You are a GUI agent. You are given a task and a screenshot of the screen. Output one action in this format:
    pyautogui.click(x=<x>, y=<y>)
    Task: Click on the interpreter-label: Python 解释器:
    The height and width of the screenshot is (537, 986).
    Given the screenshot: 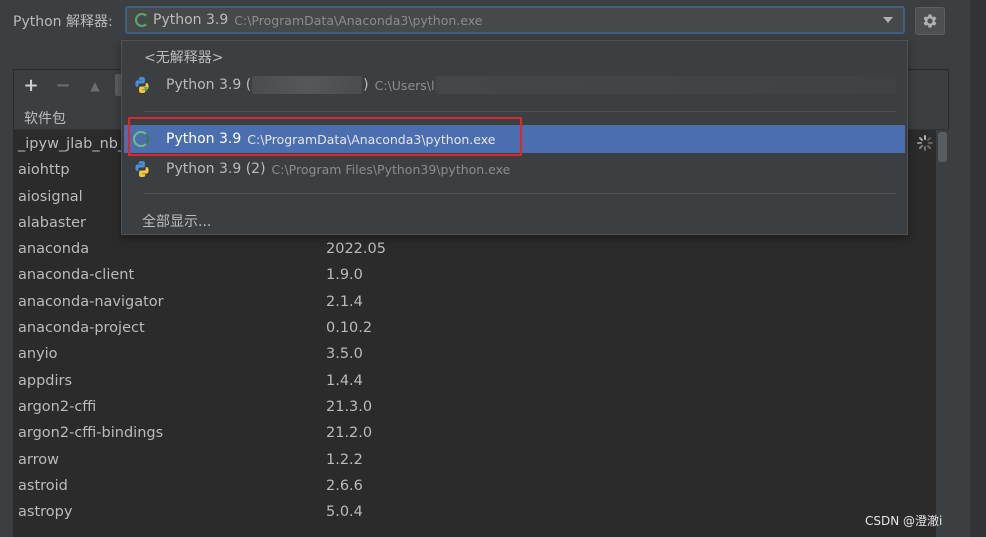 What is the action you would take?
    pyautogui.click(x=63, y=22)
    